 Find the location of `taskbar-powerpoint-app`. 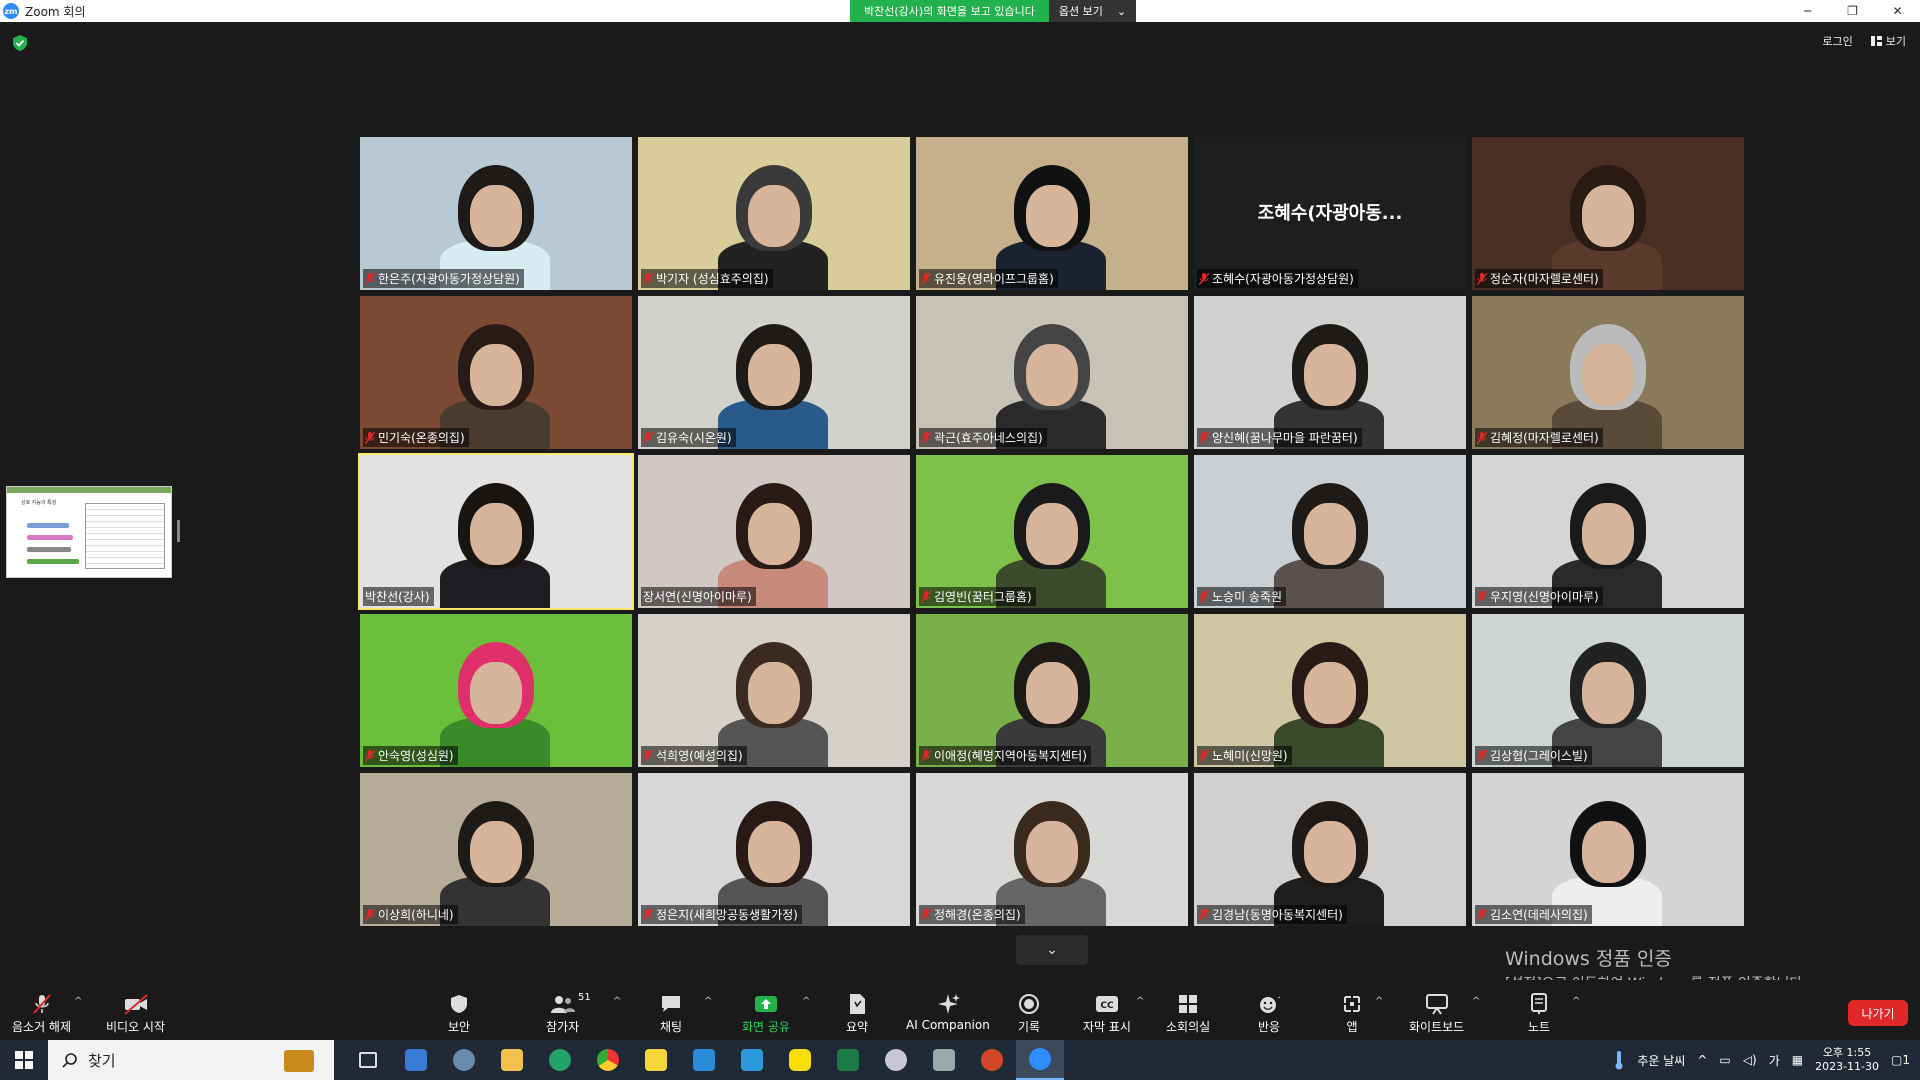

taskbar-powerpoint-app is located at coordinates (992, 1060).